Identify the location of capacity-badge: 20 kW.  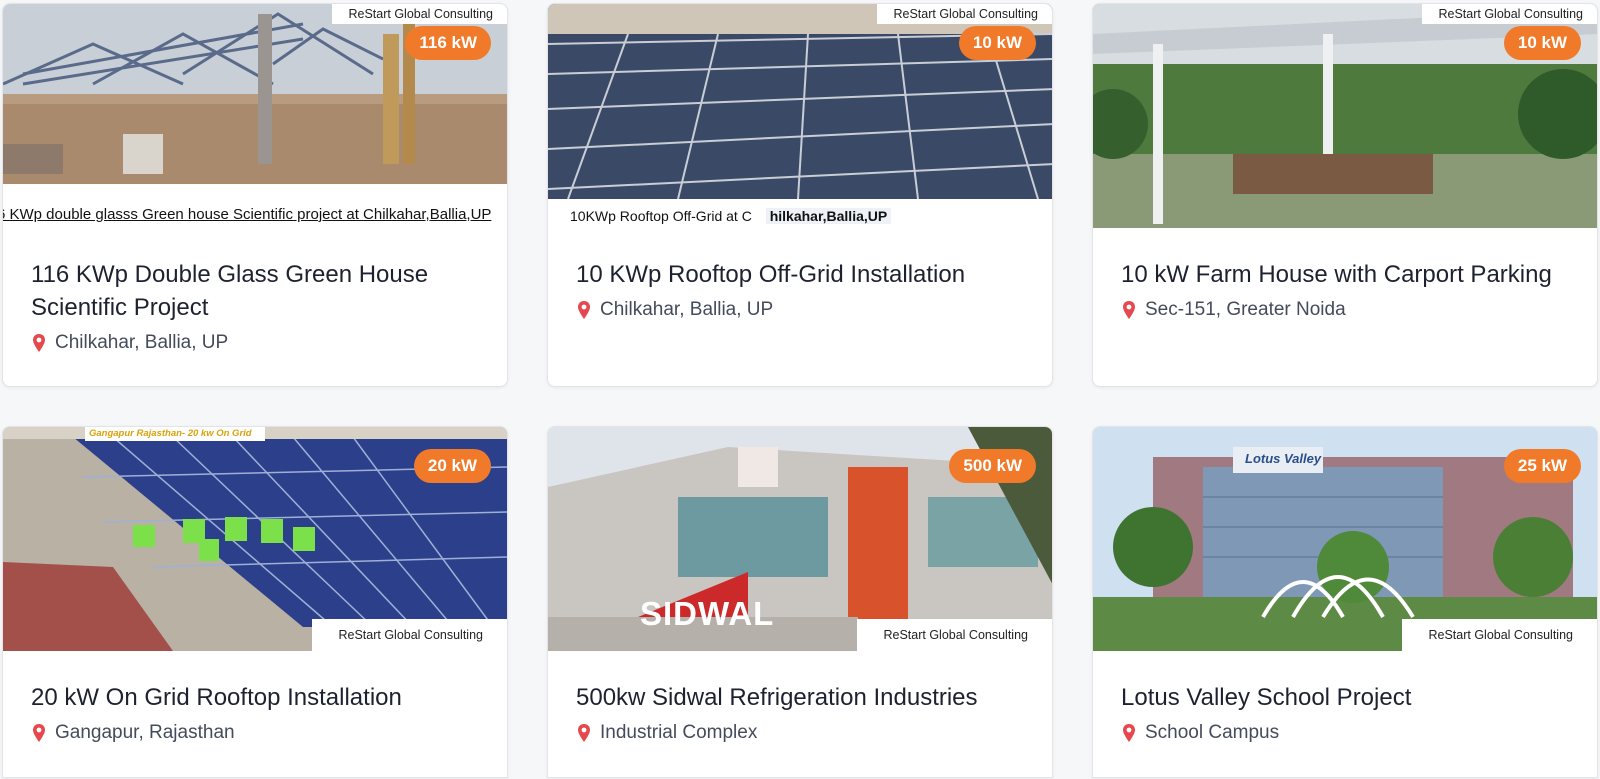
(452, 466).